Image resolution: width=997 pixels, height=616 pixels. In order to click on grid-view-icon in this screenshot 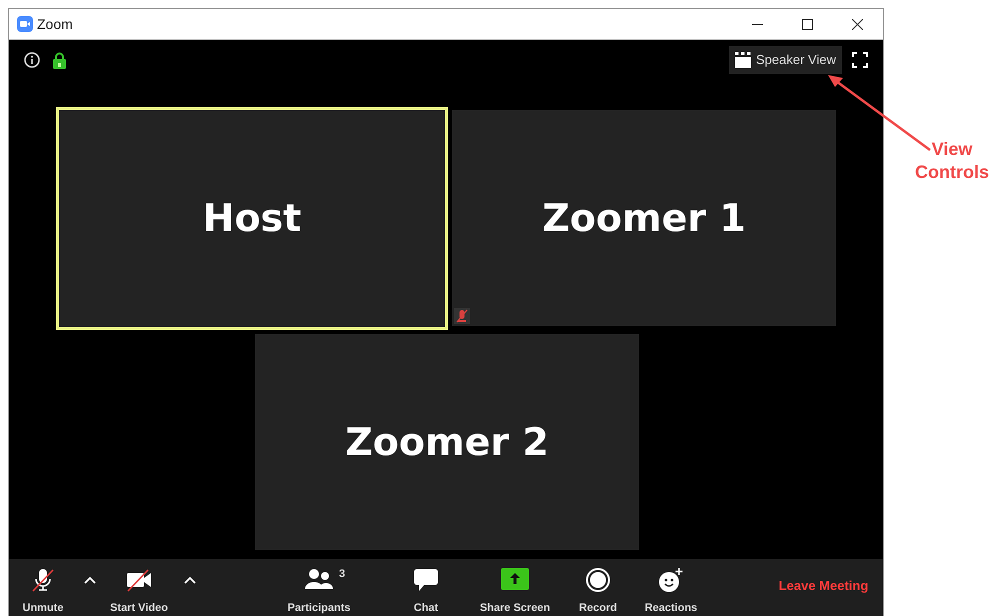, I will do `click(743, 60)`.